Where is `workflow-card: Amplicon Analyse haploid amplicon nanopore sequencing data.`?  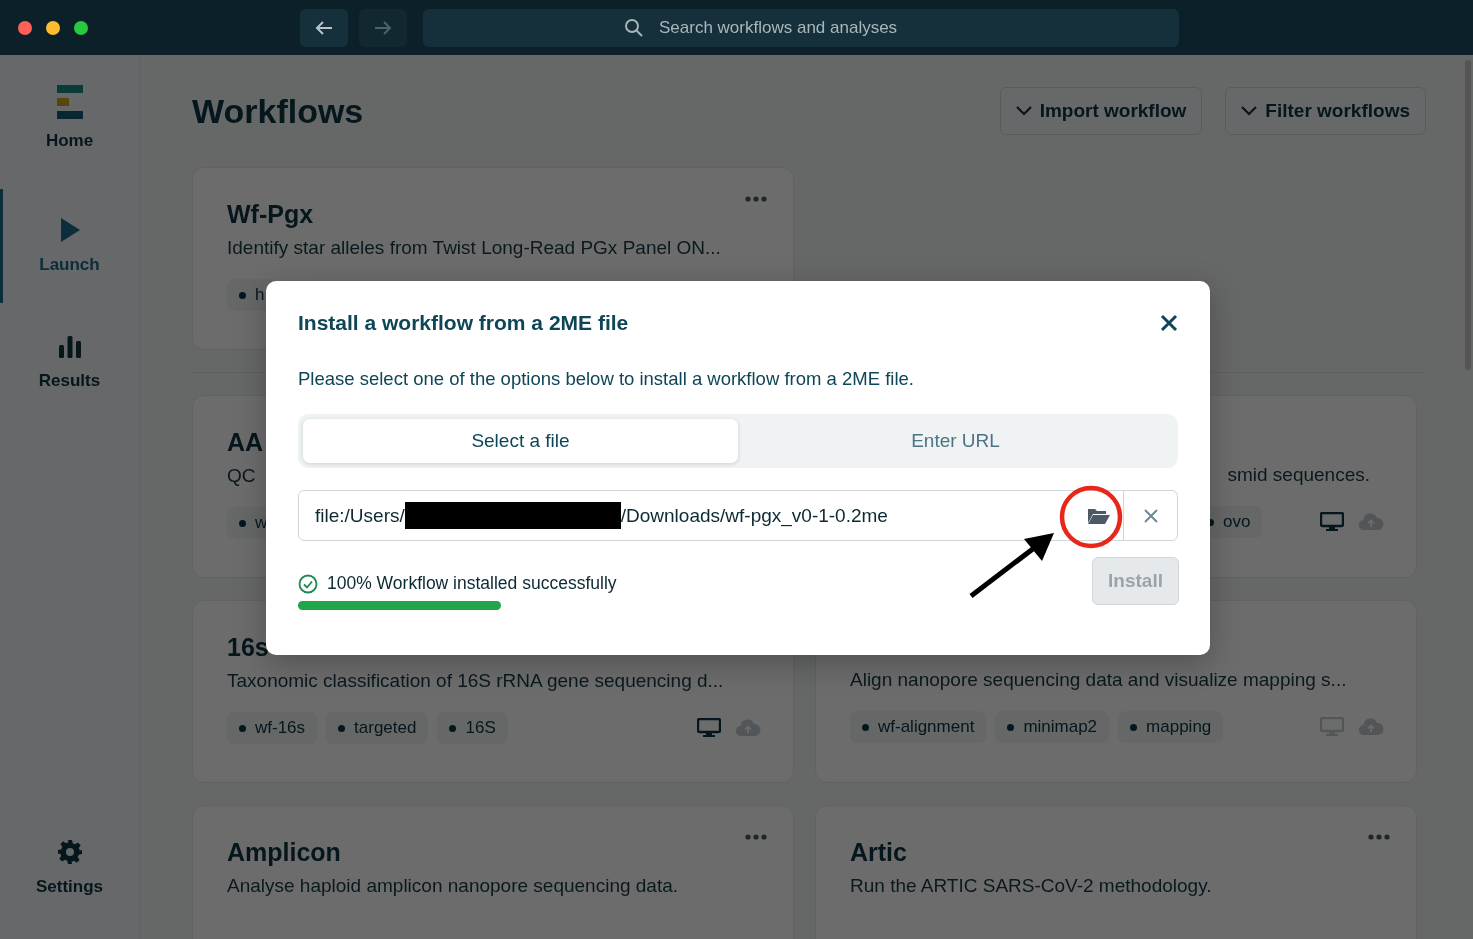
workflow-card: Amplicon Analyse haploid amplicon nanopore sequencing data. is located at coordinates (493, 872).